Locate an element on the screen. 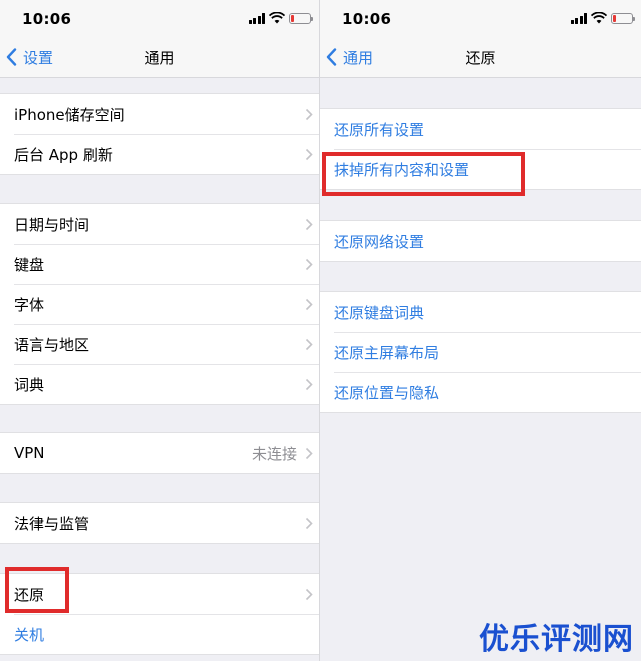 Image resolution: width=641 pixels, height=661 pixels. row-language-region: 语言与地区 is located at coordinates (159, 344).